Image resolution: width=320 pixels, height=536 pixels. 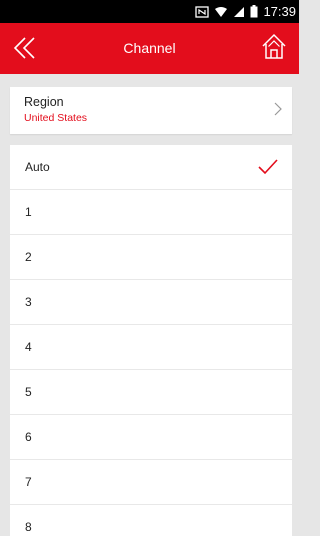 What do you see at coordinates (221, 12) in the screenshot?
I see `wifi-icon` at bounding box center [221, 12].